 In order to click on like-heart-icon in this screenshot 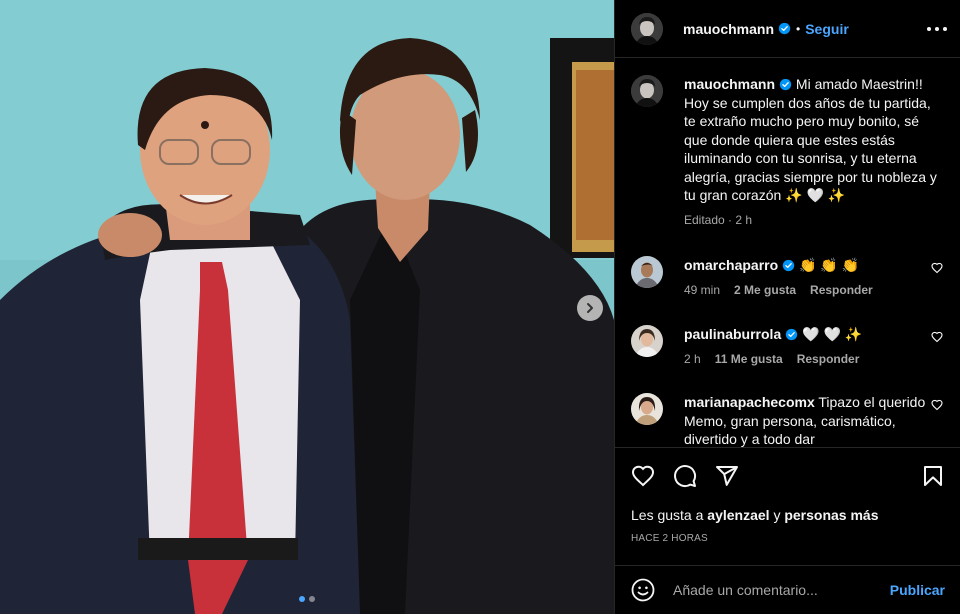, I will do `click(643, 476)`.